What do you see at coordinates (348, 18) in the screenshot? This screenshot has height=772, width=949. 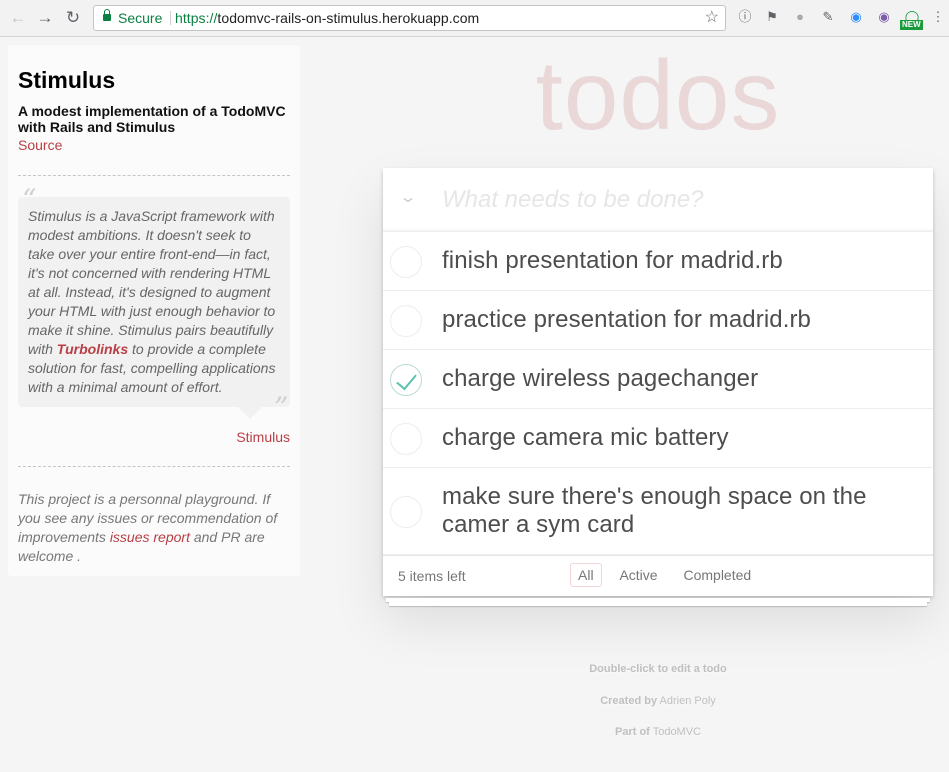 I see `url-host: todomvc-rails-on-stimulus.herokuapp.com` at bounding box center [348, 18].